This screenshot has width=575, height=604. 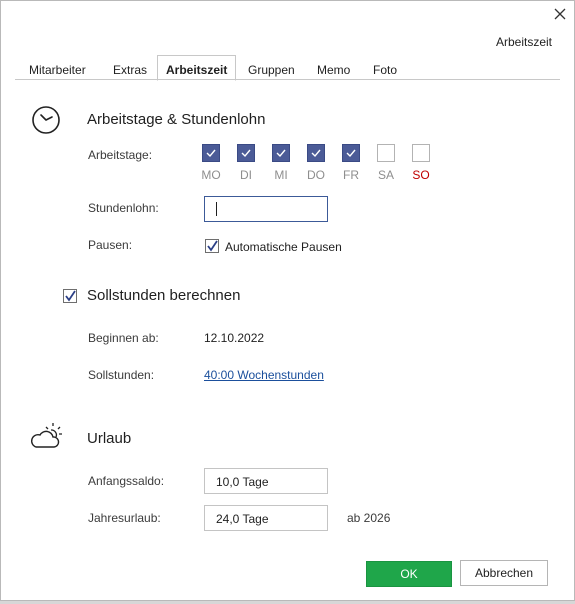 What do you see at coordinates (351, 175) in the screenshot?
I see `day-label-fr: FR` at bounding box center [351, 175].